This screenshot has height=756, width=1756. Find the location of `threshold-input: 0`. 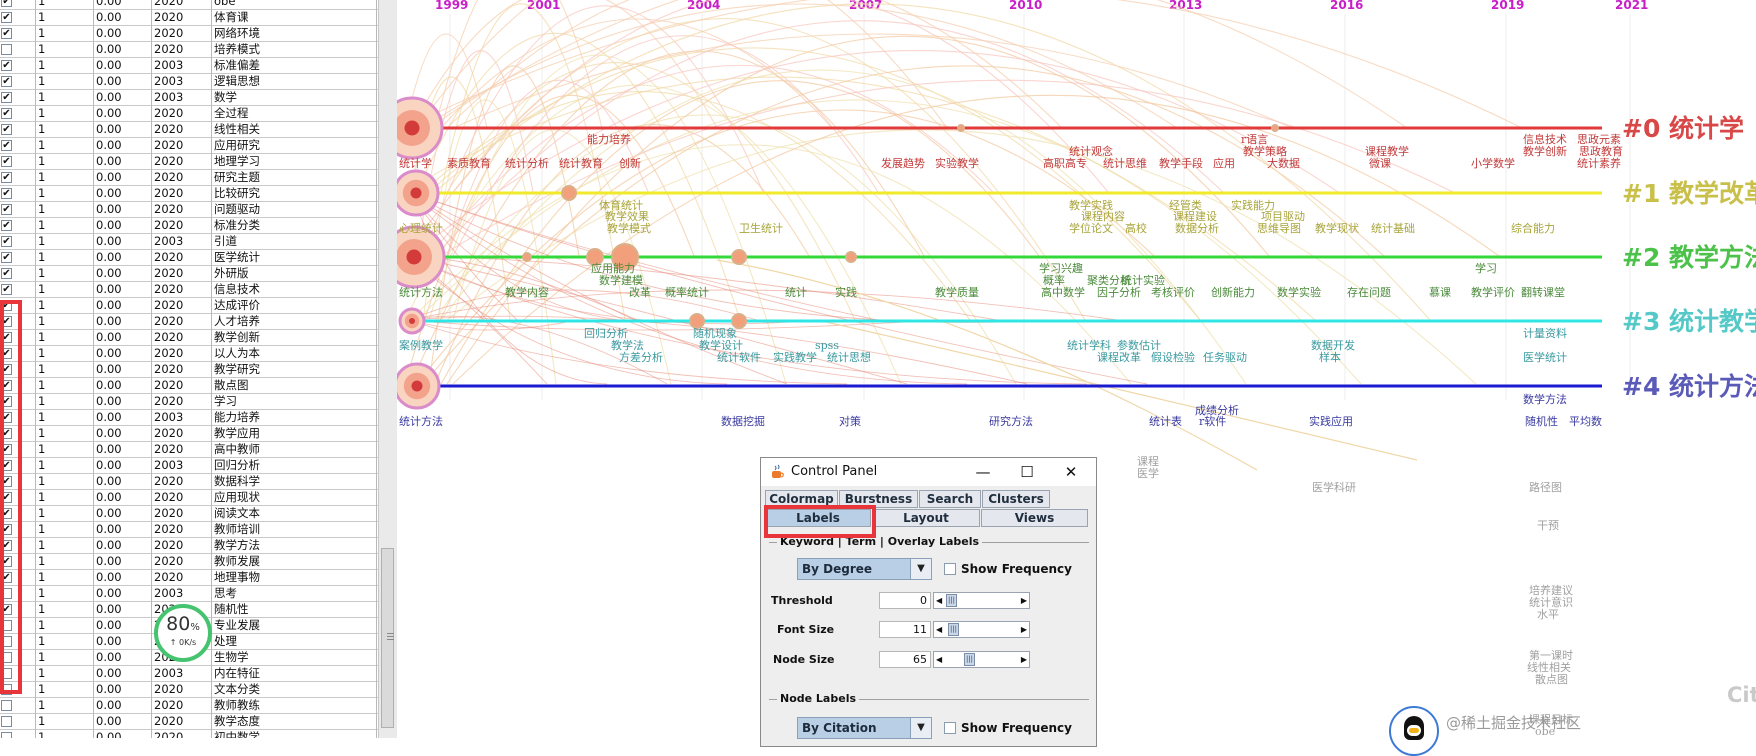

threshold-input: 0 is located at coordinates (905, 600).